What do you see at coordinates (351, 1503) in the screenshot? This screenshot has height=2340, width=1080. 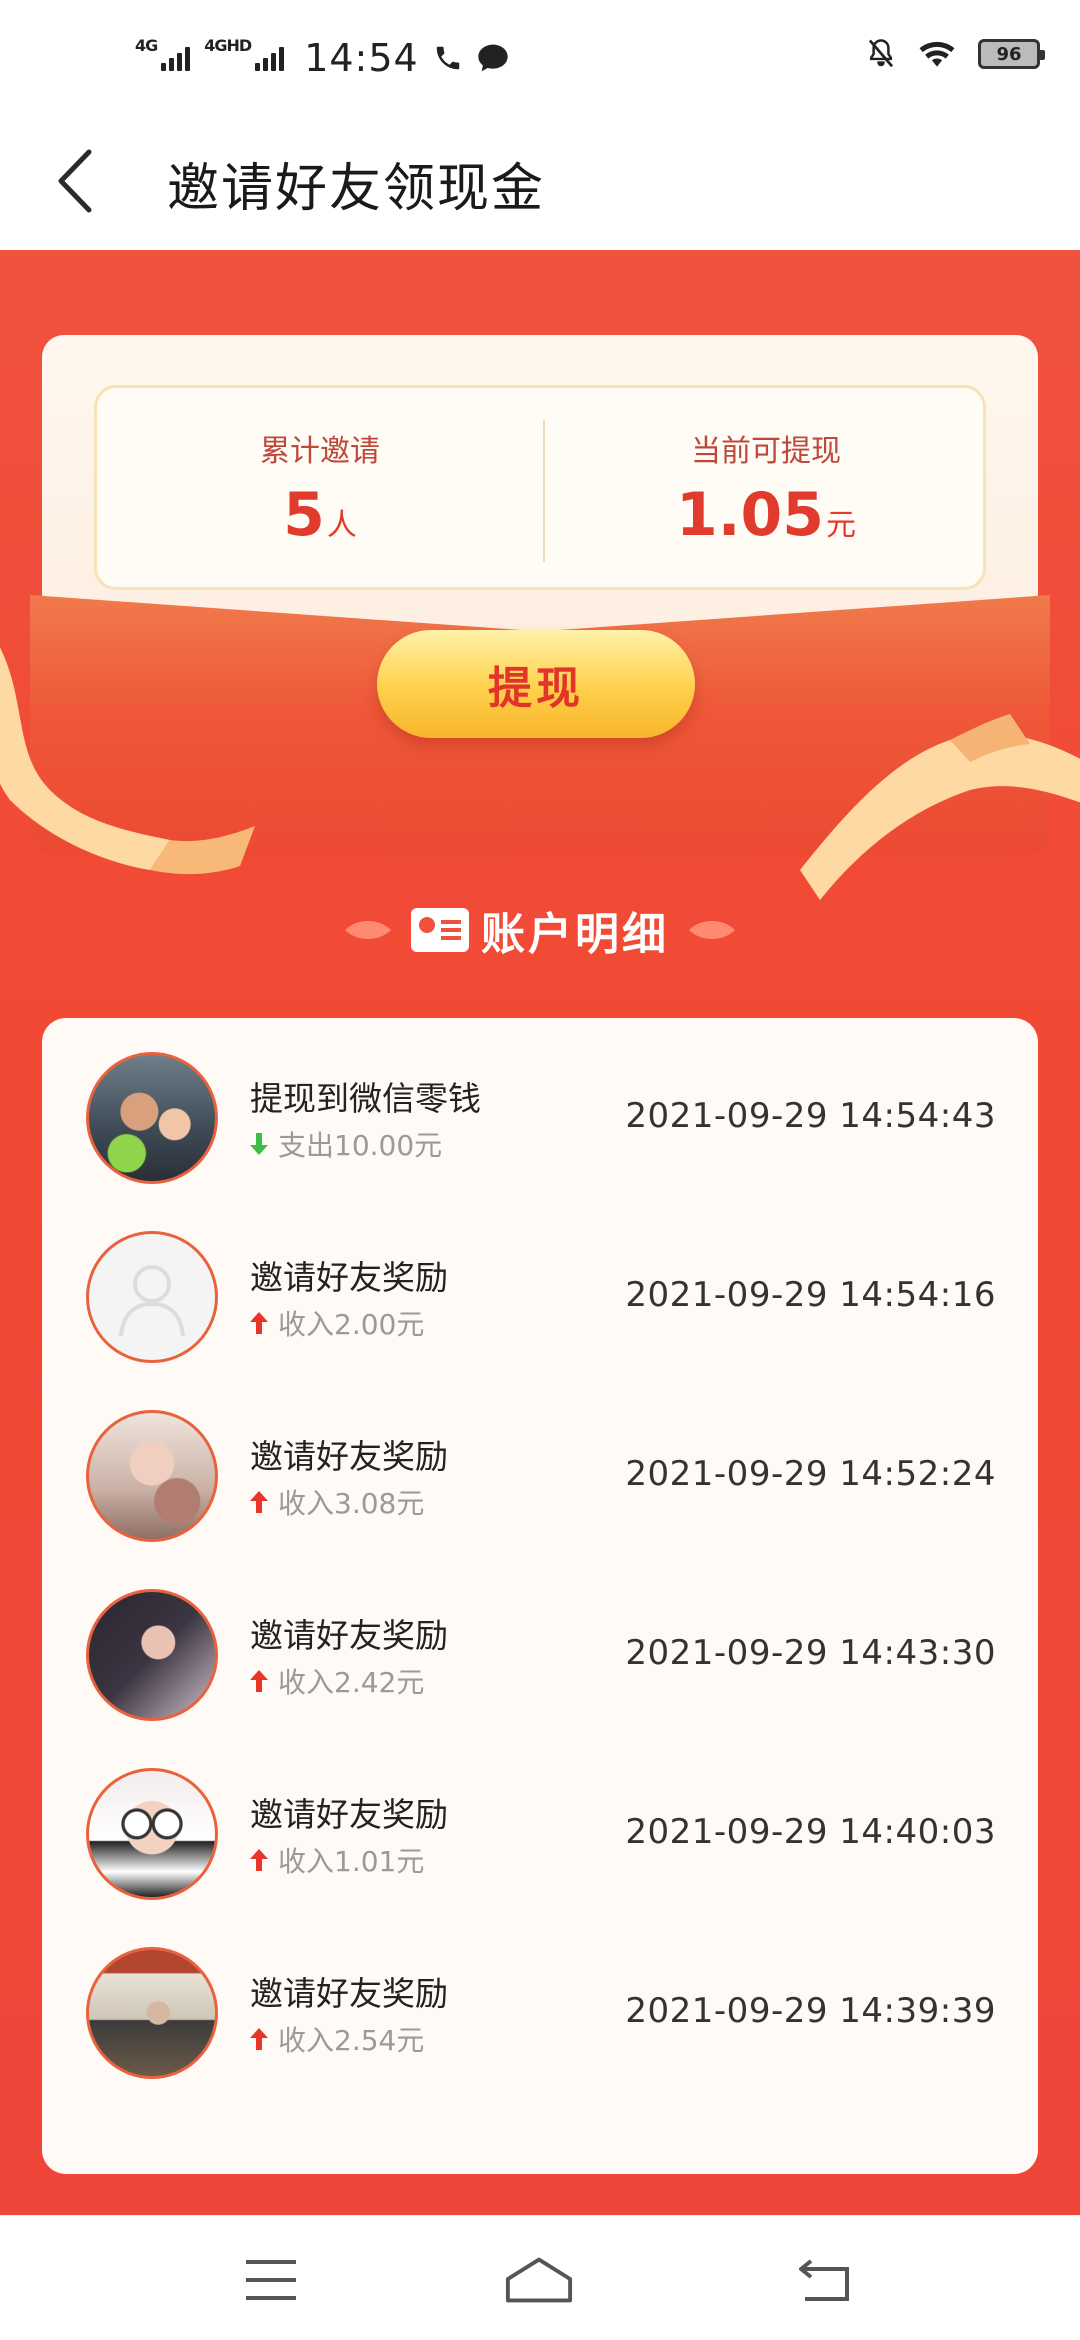 I see `record-amount: 收入3.08元` at bounding box center [351, 1503].